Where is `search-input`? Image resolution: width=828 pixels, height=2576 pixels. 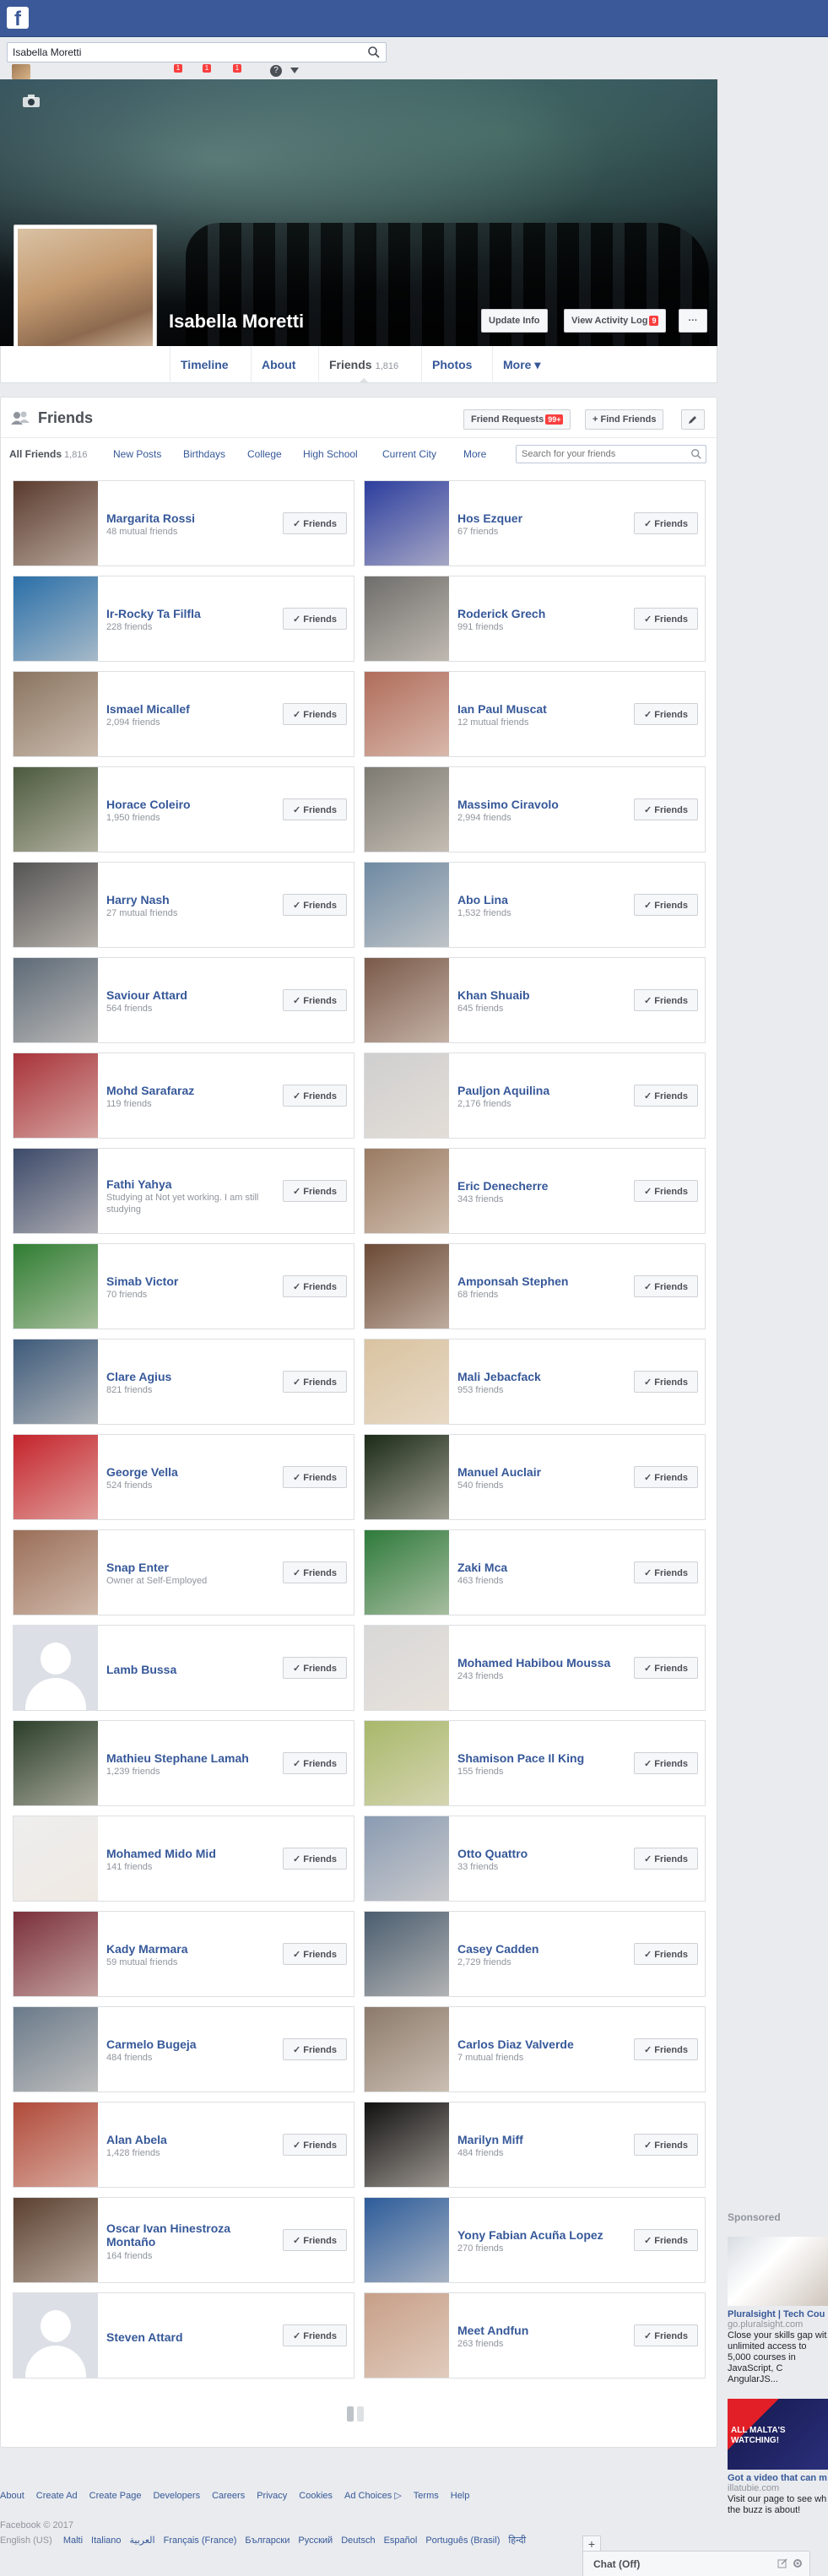
search-input is located at coordinates (185, 52).